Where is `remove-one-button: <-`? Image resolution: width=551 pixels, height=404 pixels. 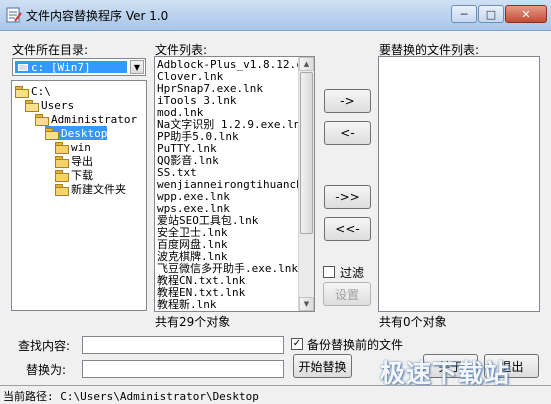 remove-one-button: <- is located at coordinates (347, 133).